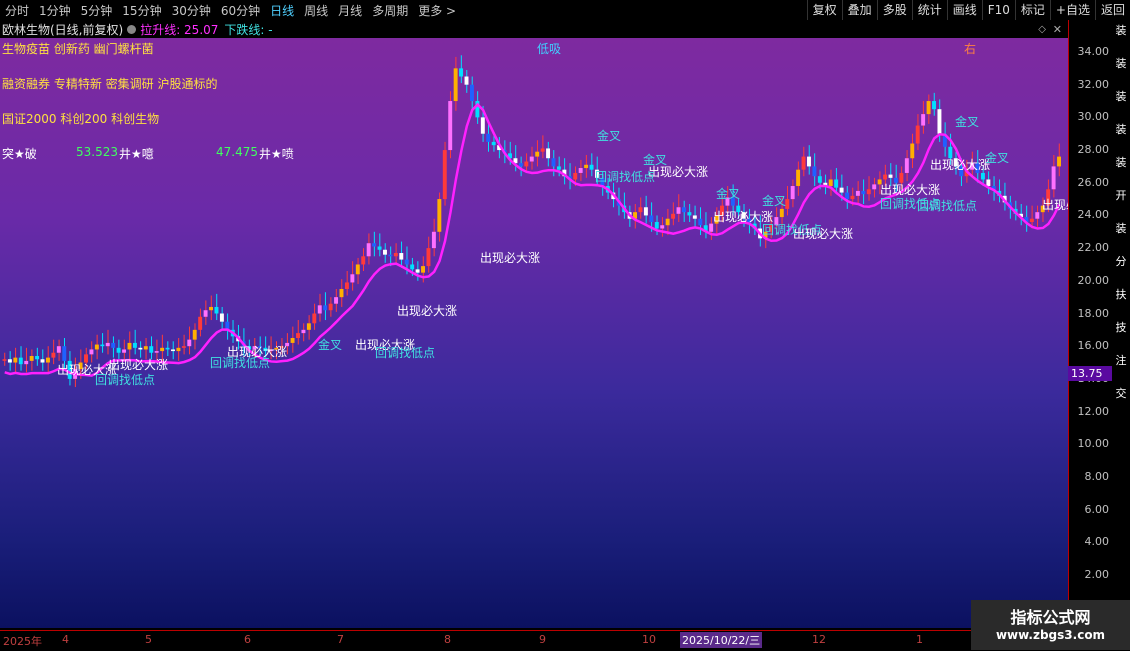 The height and width of the screenshot is (651, 1130). I want to click on side-strip-char: 开, so click(1121, 195).